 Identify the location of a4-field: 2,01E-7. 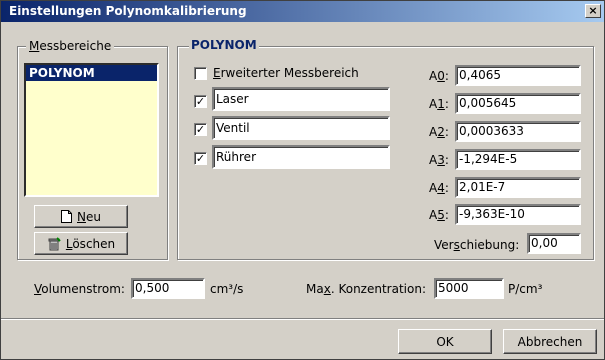
(518, 187).